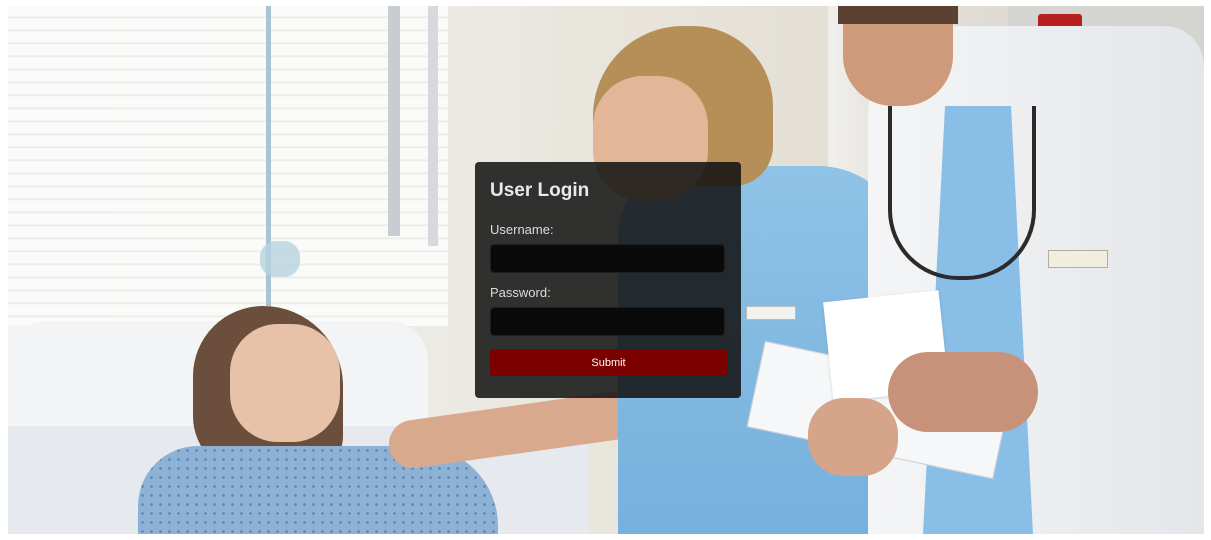  Describe the element at coordinates (608, 362) in the screenshot. I see `submit-button: Submit` at that location.